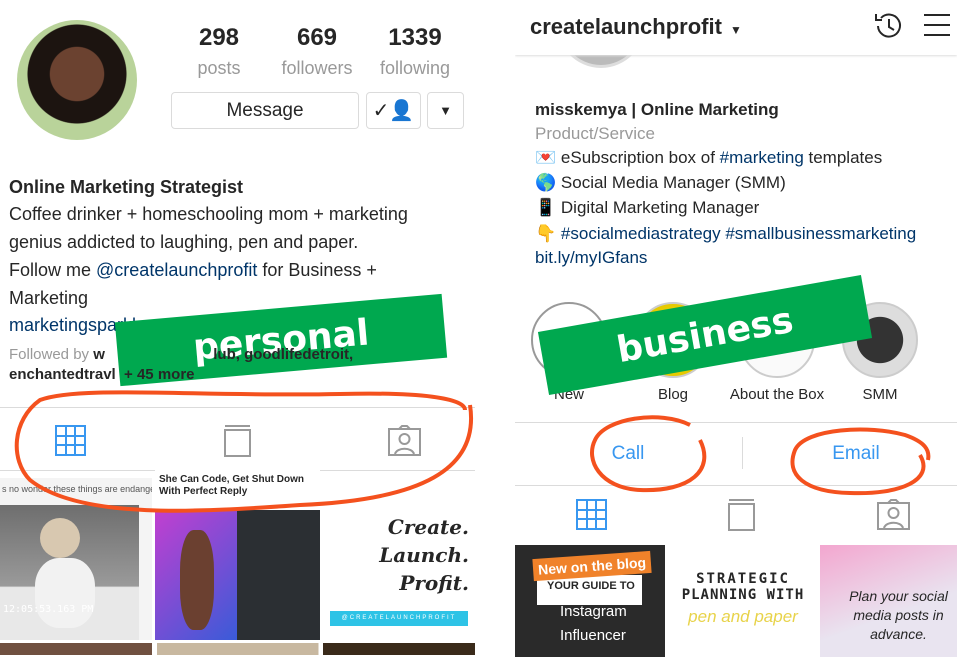  Describe the element at coordinates (77, 80) in the screenshot. I see `avatar` at that location.